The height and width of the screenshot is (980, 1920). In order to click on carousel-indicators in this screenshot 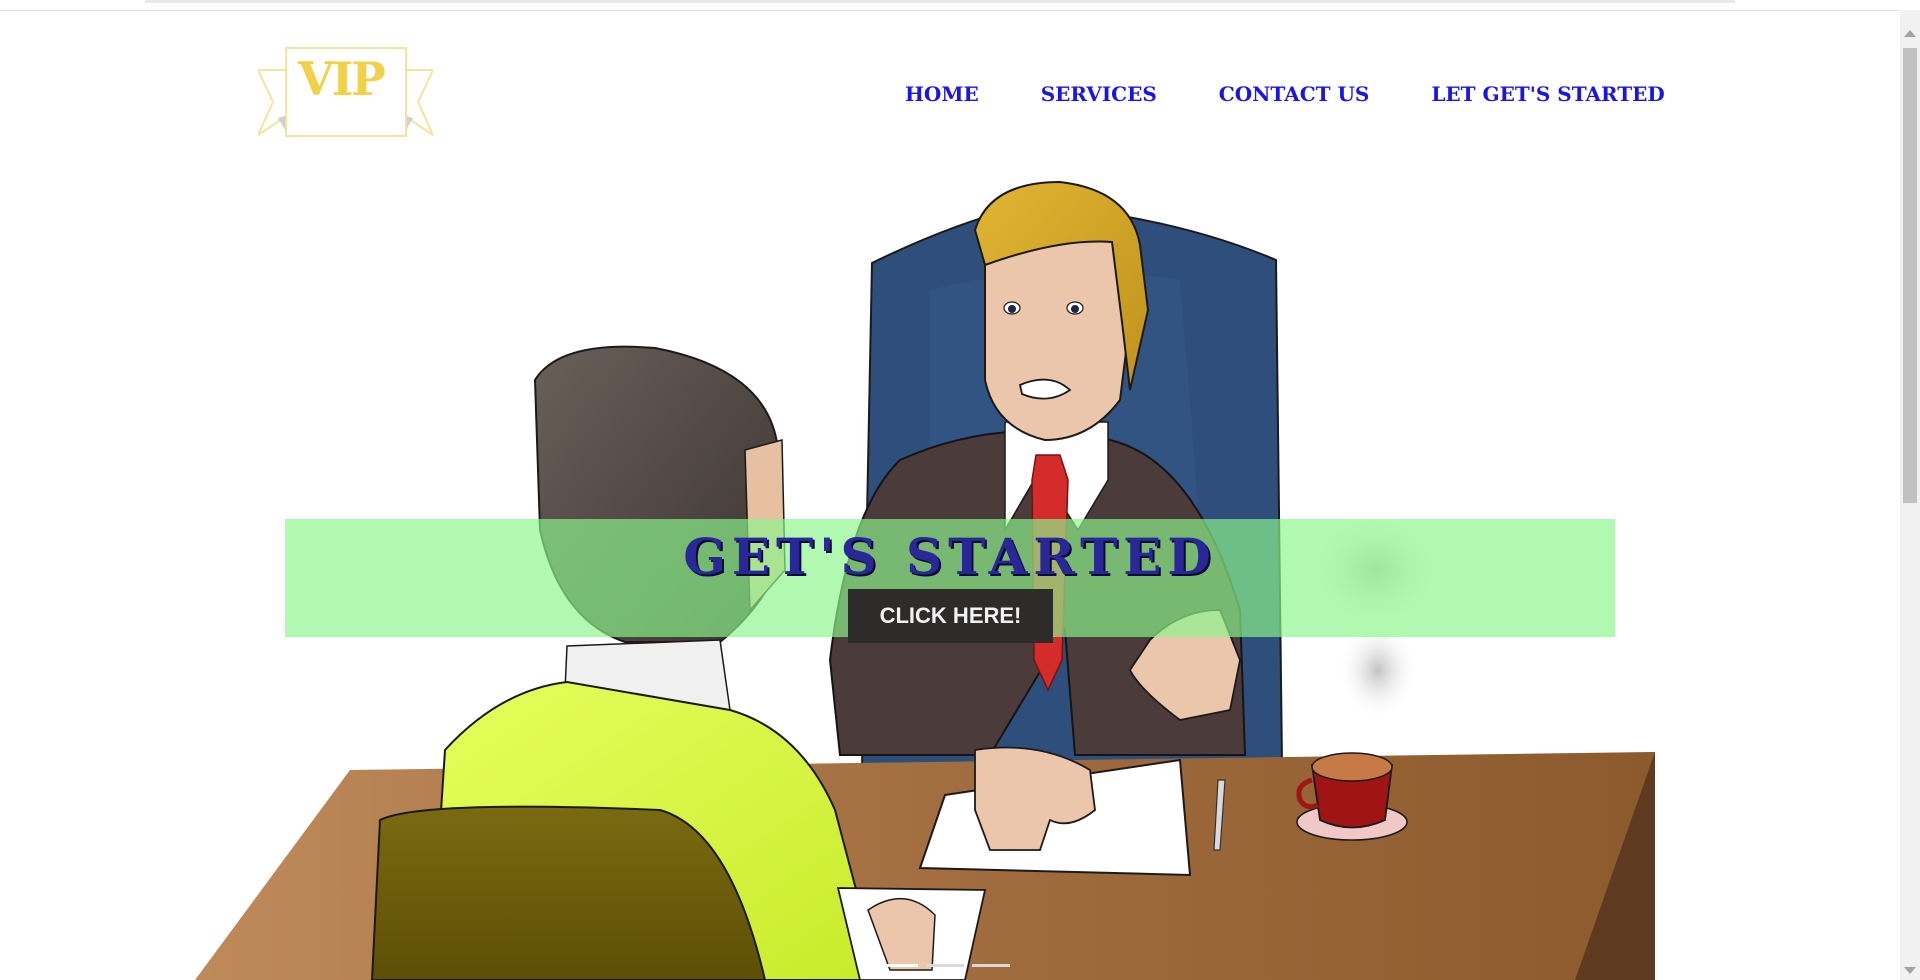, I will do `click(945, 965)`.